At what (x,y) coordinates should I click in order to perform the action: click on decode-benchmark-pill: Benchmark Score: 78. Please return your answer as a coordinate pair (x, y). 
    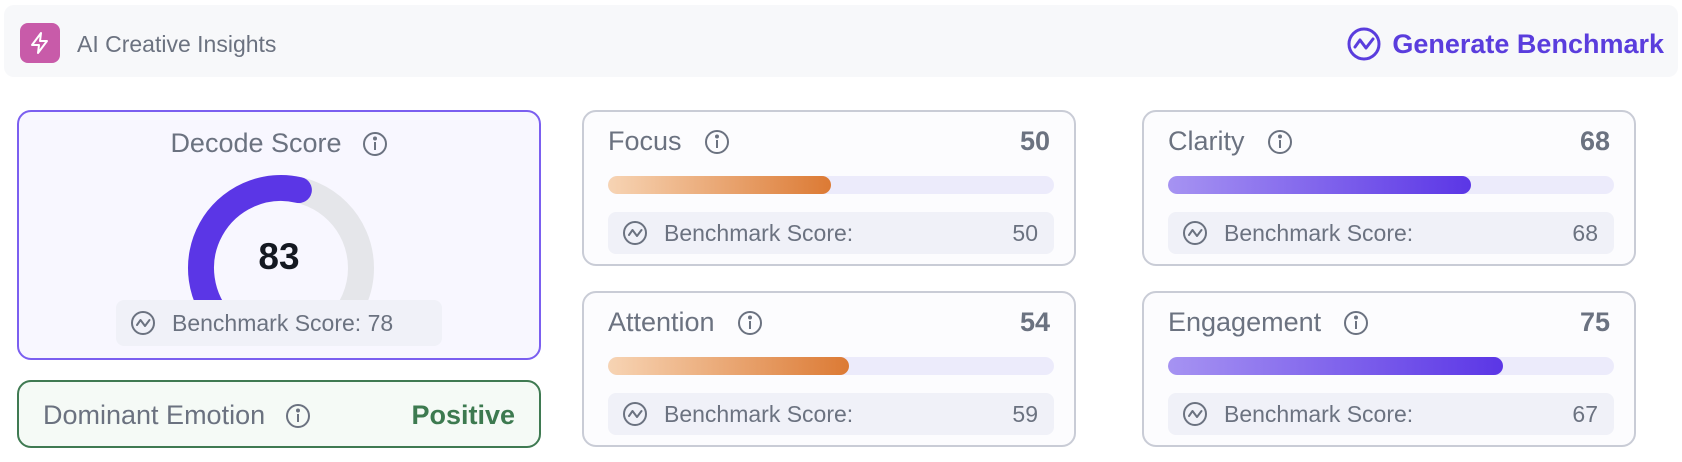
    Looking at the image, I should click on (279, 323).